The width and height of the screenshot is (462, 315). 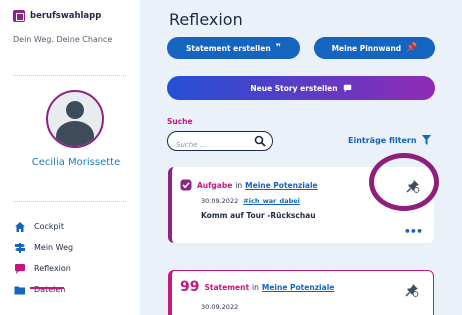 I want to click on quote-icon: ❞, so click(x=278, y=48).